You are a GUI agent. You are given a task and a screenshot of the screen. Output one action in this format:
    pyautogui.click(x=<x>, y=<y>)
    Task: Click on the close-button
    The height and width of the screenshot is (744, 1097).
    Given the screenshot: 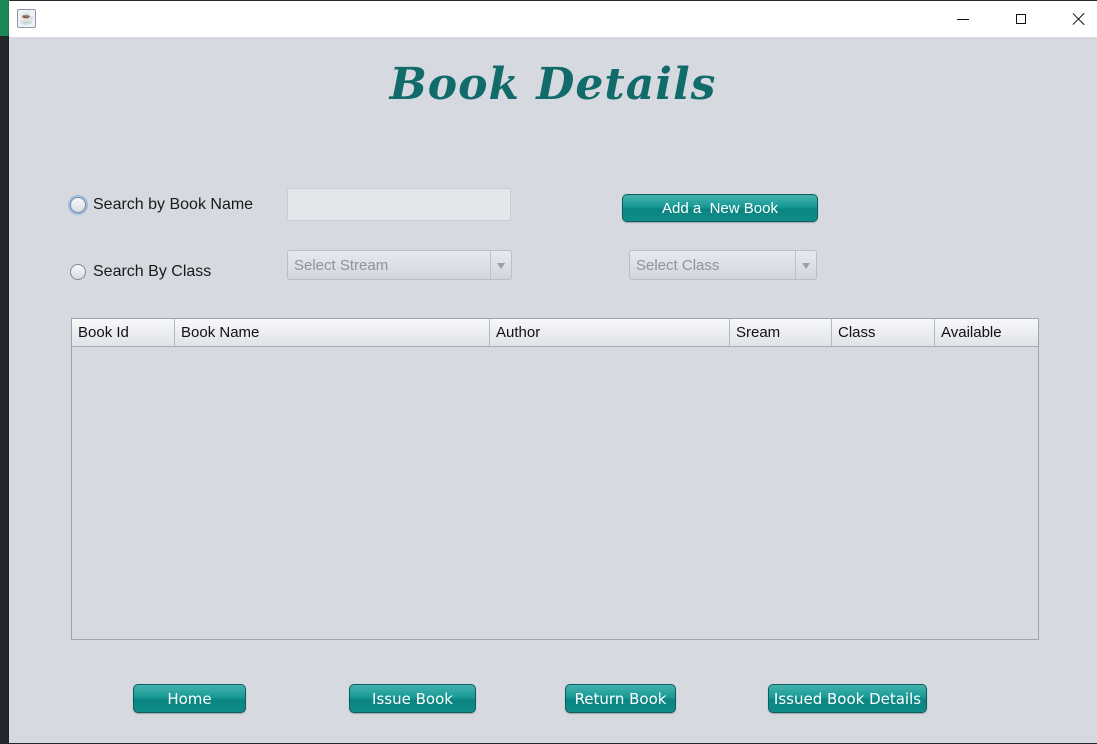 What is the action you would take?
    pyautogui.click(x=1076, y=19)
    